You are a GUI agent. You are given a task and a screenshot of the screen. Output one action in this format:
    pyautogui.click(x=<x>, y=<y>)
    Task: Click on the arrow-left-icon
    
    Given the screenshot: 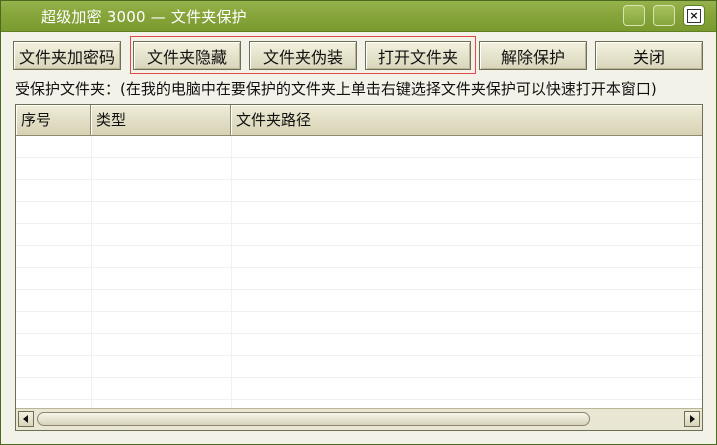 What is the action you would take?
    pyautogui.click(x=25, y=419)
    